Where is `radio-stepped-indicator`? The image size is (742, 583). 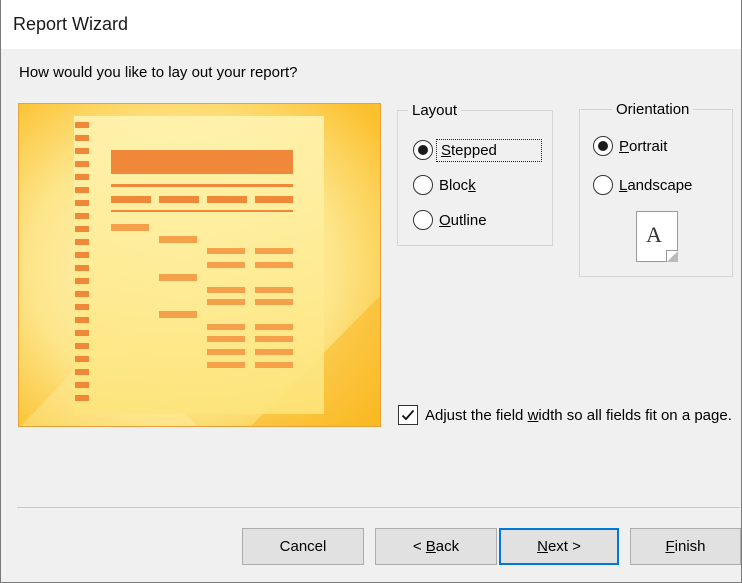 radio-stepped-indicator is located at coordinates (423, 150).